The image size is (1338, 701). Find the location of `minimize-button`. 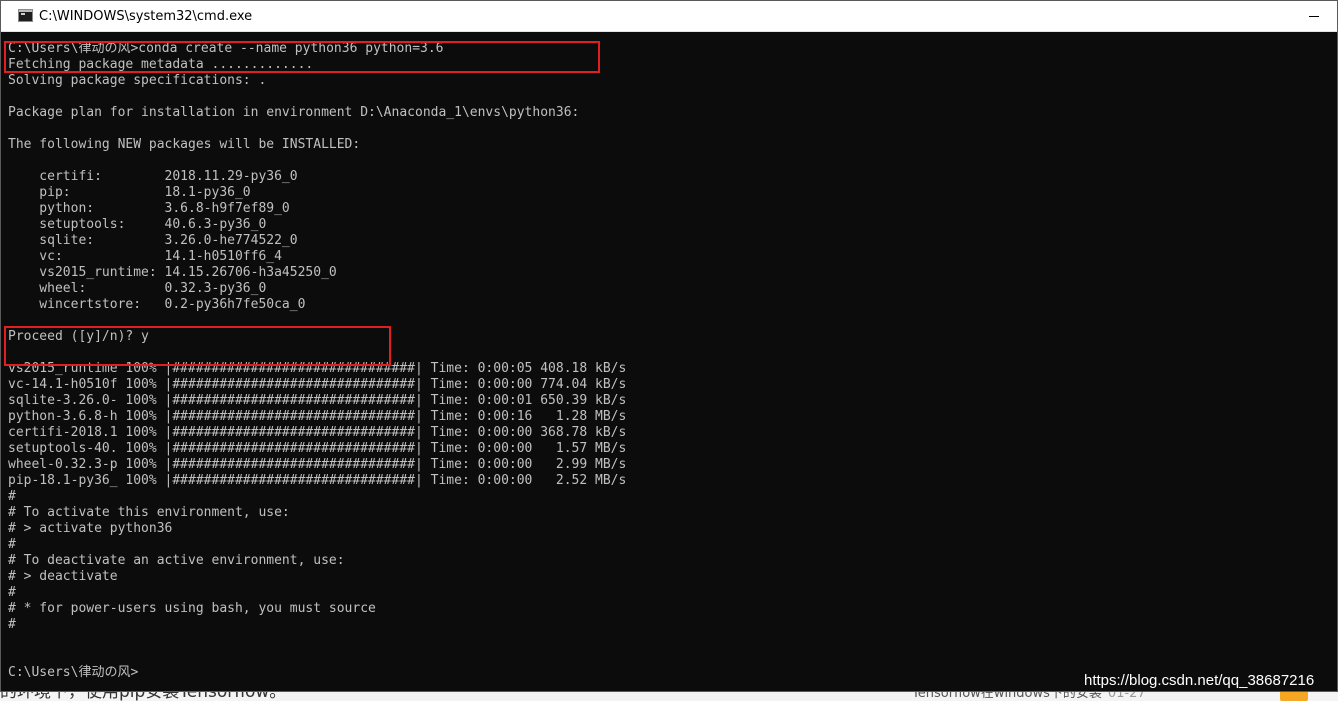

minimize-button is located at coordinates (1314, 16).